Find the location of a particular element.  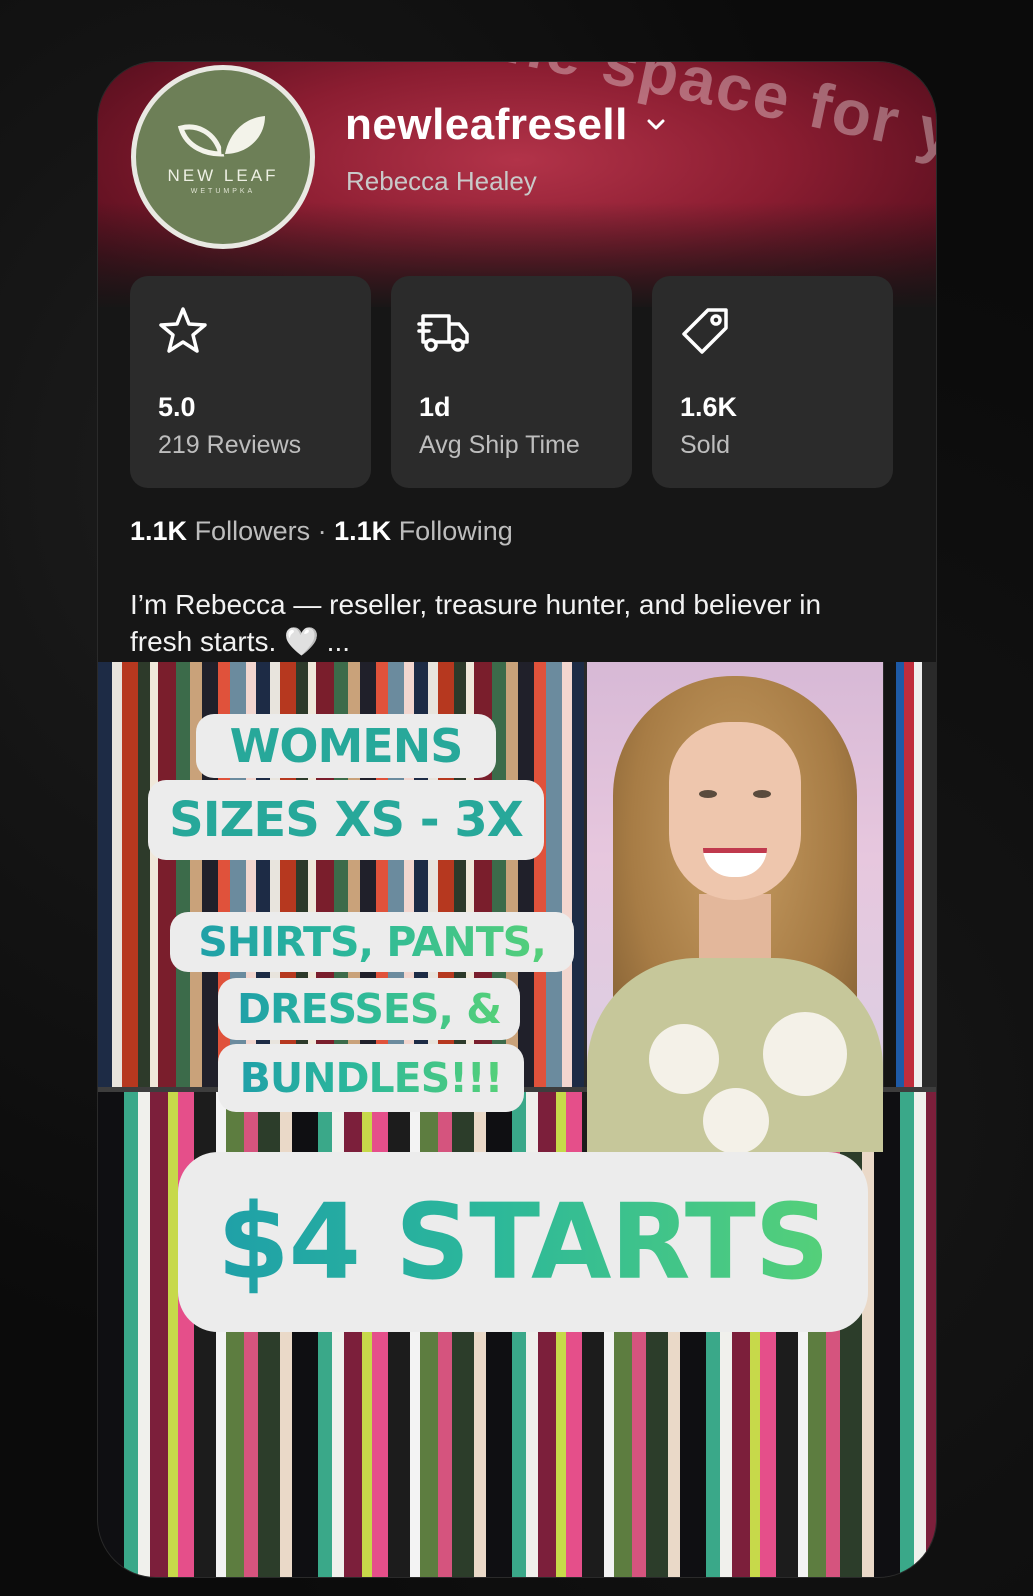

promo-text-women: WOMENS is located at coordinates (346, 746).